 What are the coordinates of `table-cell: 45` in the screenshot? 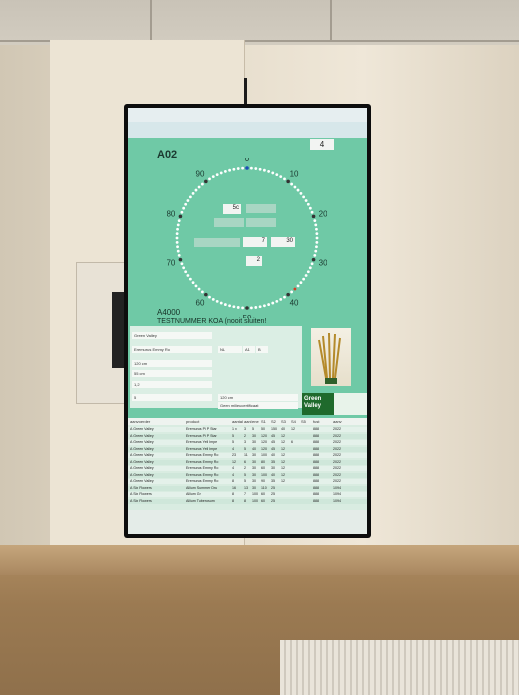 It's located at (273, 435).